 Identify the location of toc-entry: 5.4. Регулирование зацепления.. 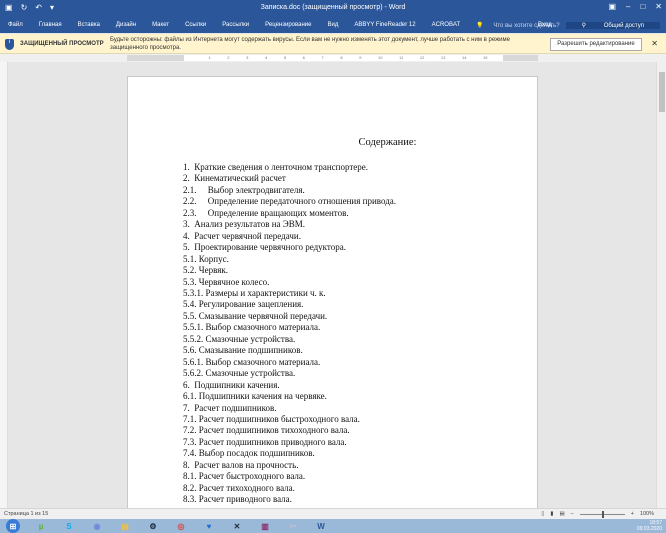
(289, 304).